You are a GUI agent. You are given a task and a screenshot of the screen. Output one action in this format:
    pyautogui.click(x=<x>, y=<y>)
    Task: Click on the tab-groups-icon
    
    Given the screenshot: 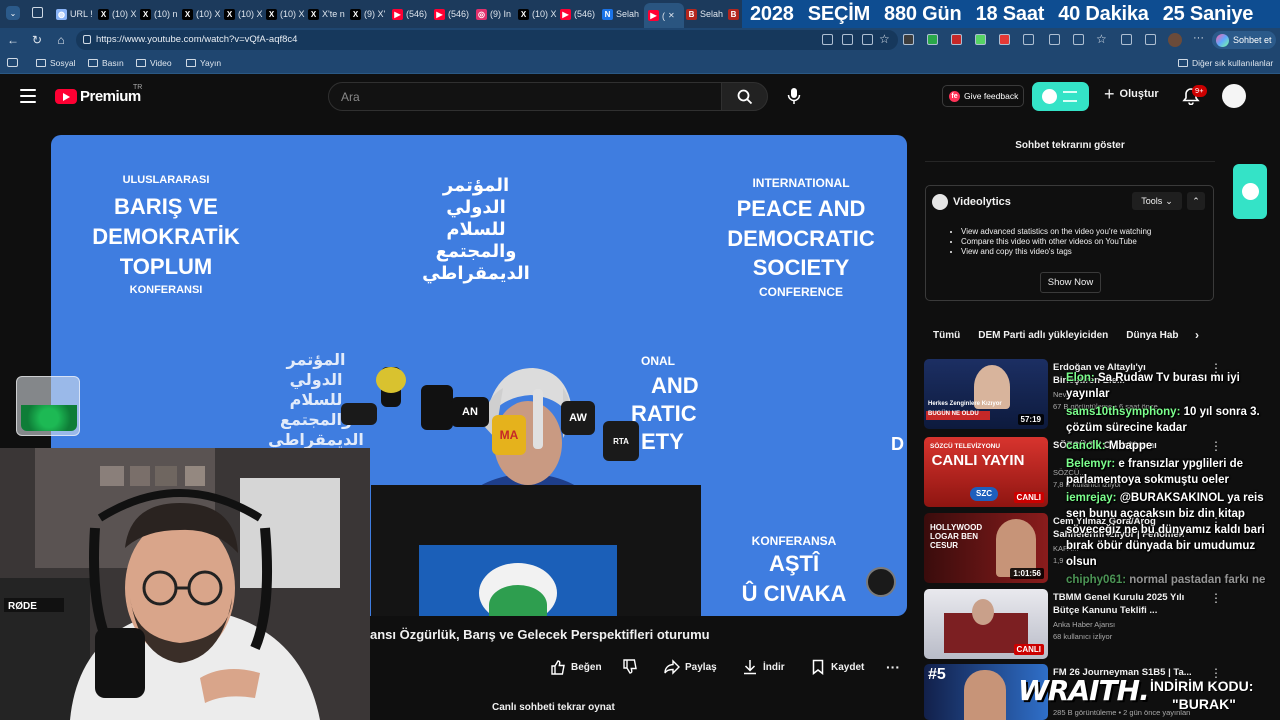 What is the action you would take?
    pyautogui.click(x=1078, y=39)
    